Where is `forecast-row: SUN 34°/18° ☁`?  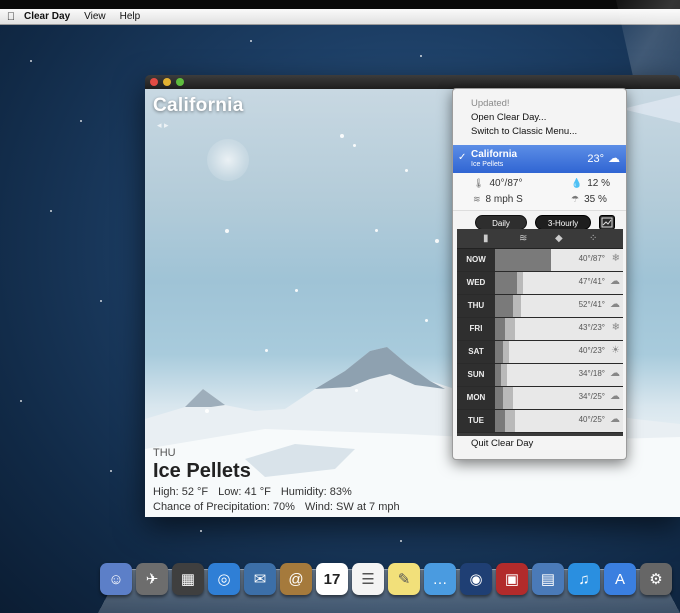
forecast-row: SUN 34°/18° ☁ is located at coordinates (540, 375).